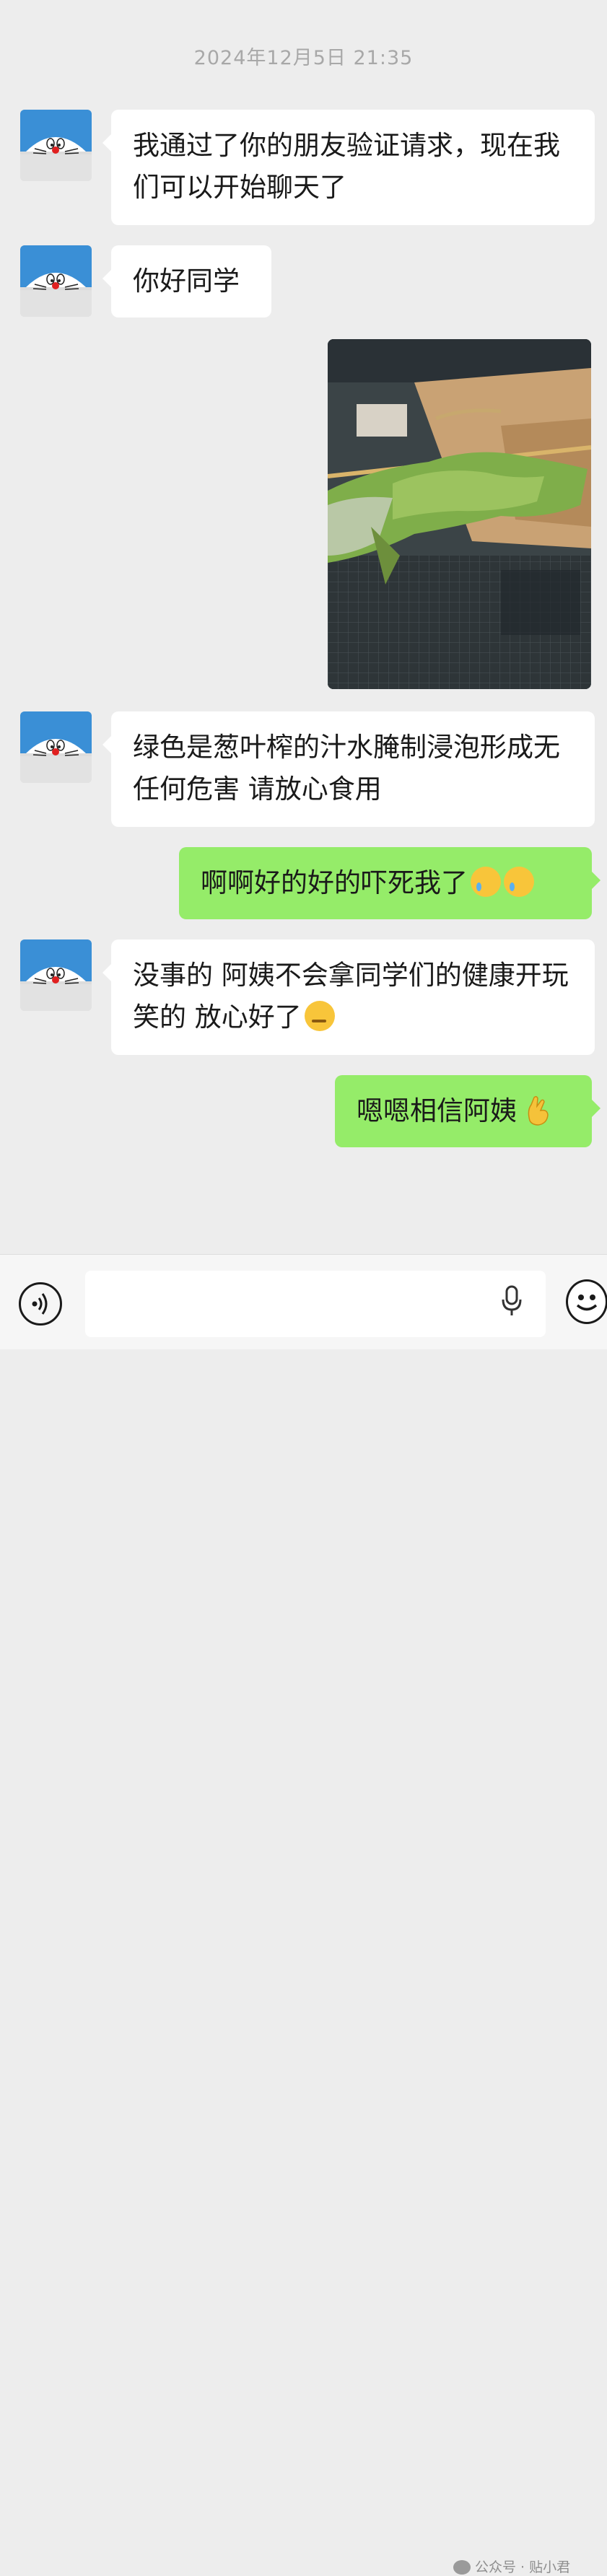 The width and height of the screenshot is (607, 2576). I want to click on wechat-logo-icon, so click(462, 2567).